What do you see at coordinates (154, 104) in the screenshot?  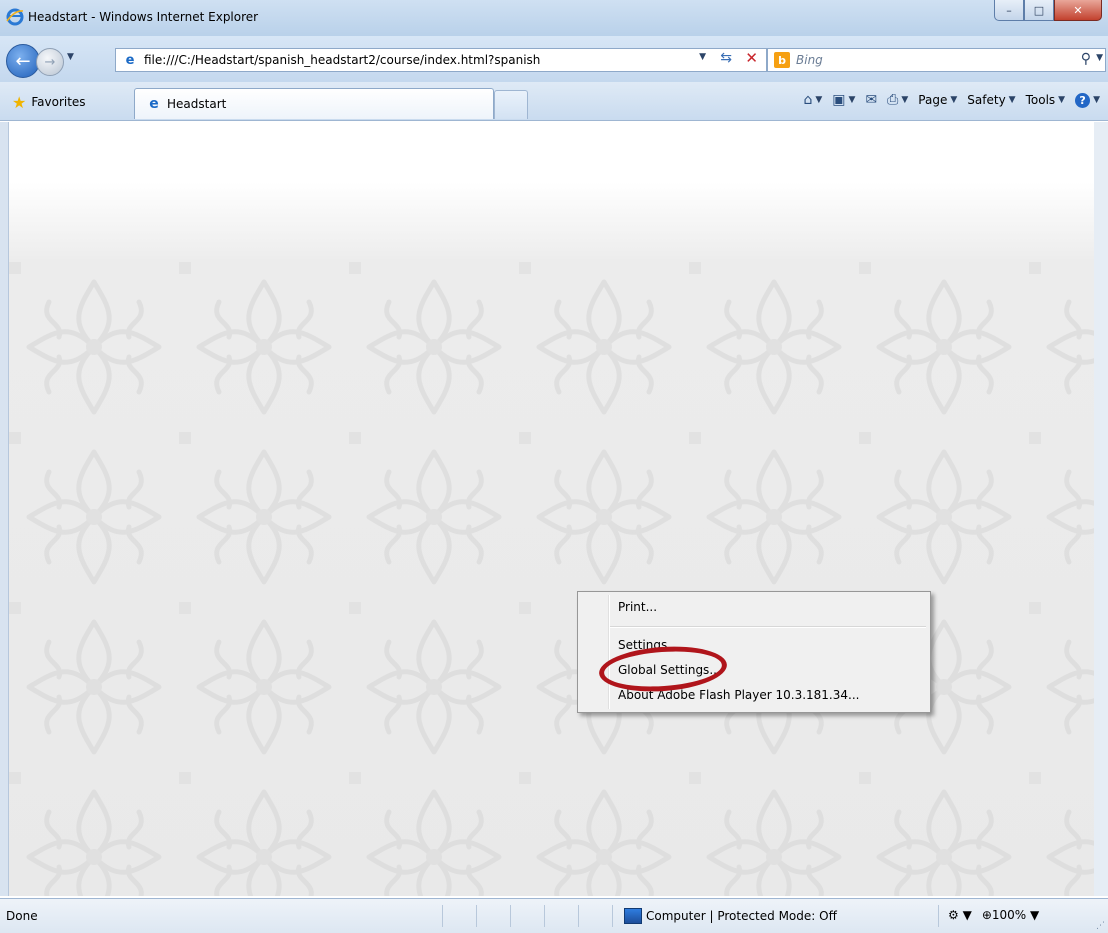 I see `ie-logo-icon: e` at bounding box center [154, 104].